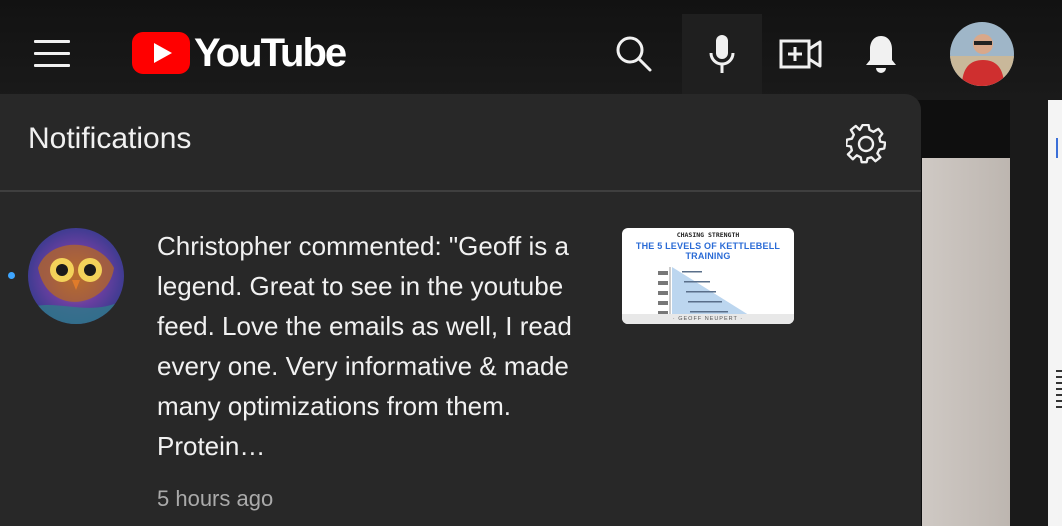 The image size is (1062, 526). What do you see at coordinates (11, 275) in the screenshot?
I see `unread-indicator` at bounding box center [11, 275].